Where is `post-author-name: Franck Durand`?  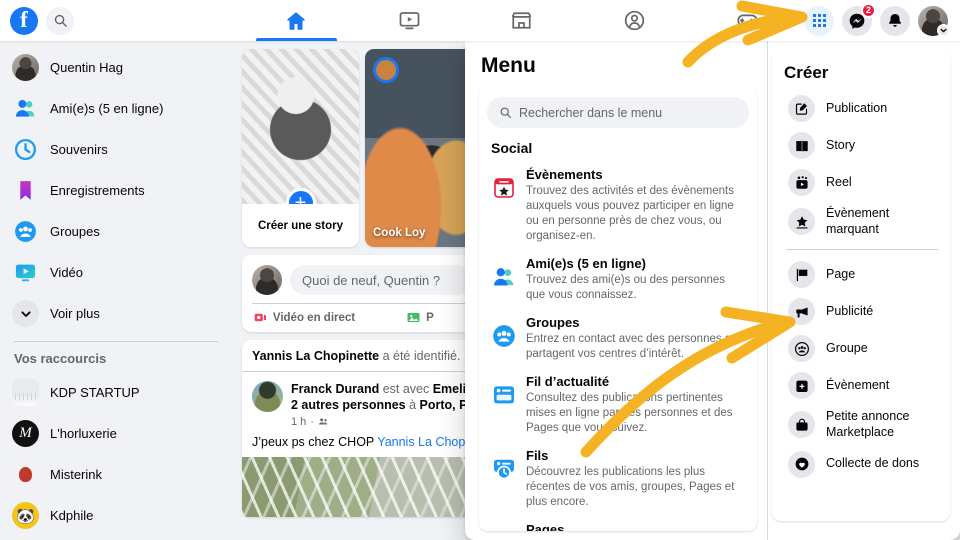 post-author-name: Franck Durand is located at coordinates (335, 389).